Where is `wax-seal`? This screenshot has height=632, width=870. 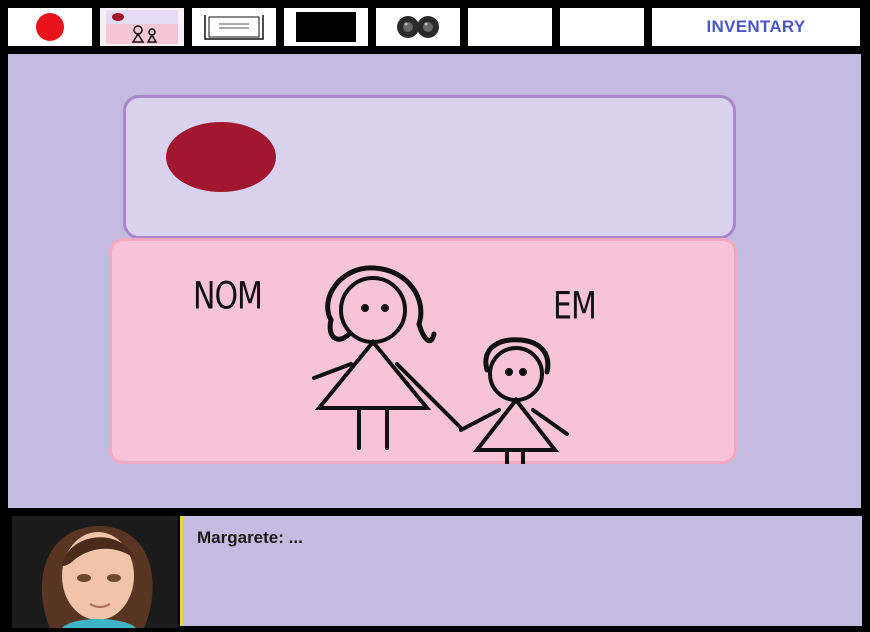 wax-seal is located at coordinates (221, 157).